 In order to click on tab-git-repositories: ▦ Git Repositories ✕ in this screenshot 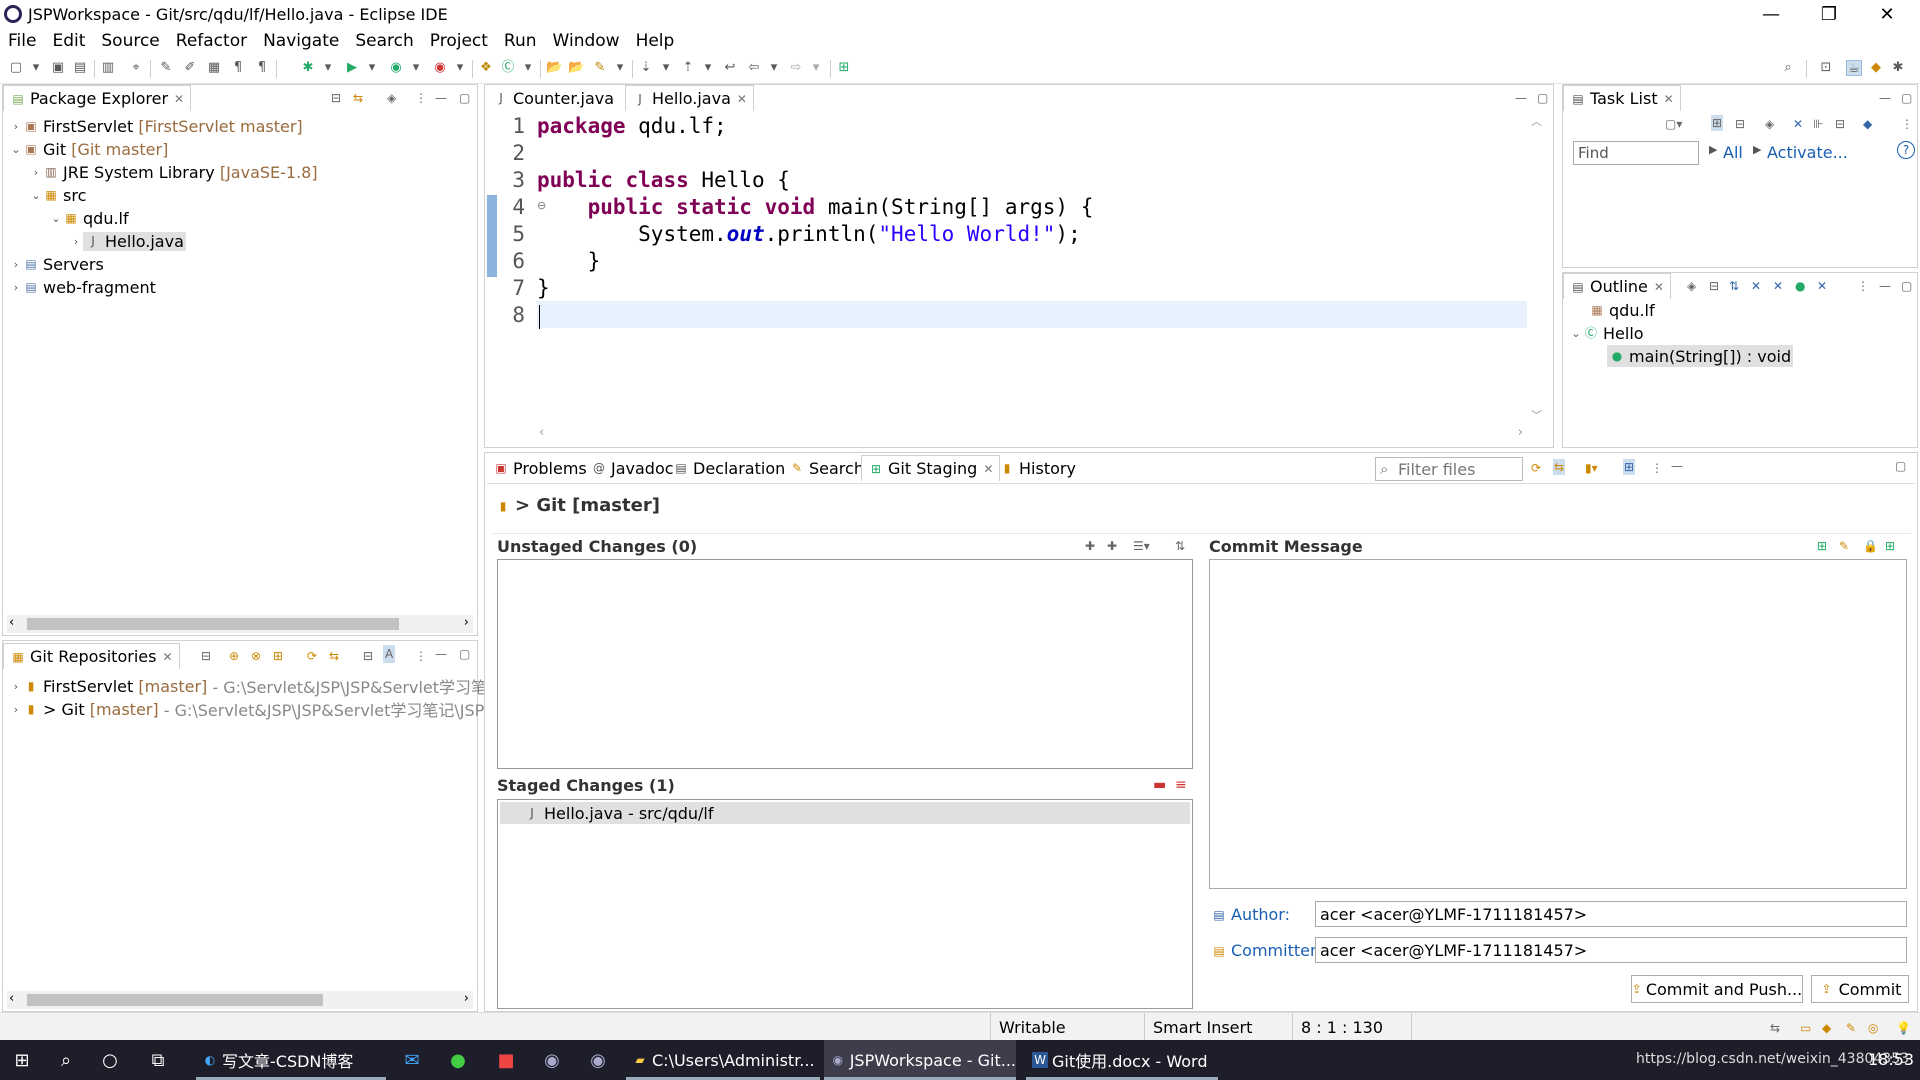, I will do `click(91, 656)`.